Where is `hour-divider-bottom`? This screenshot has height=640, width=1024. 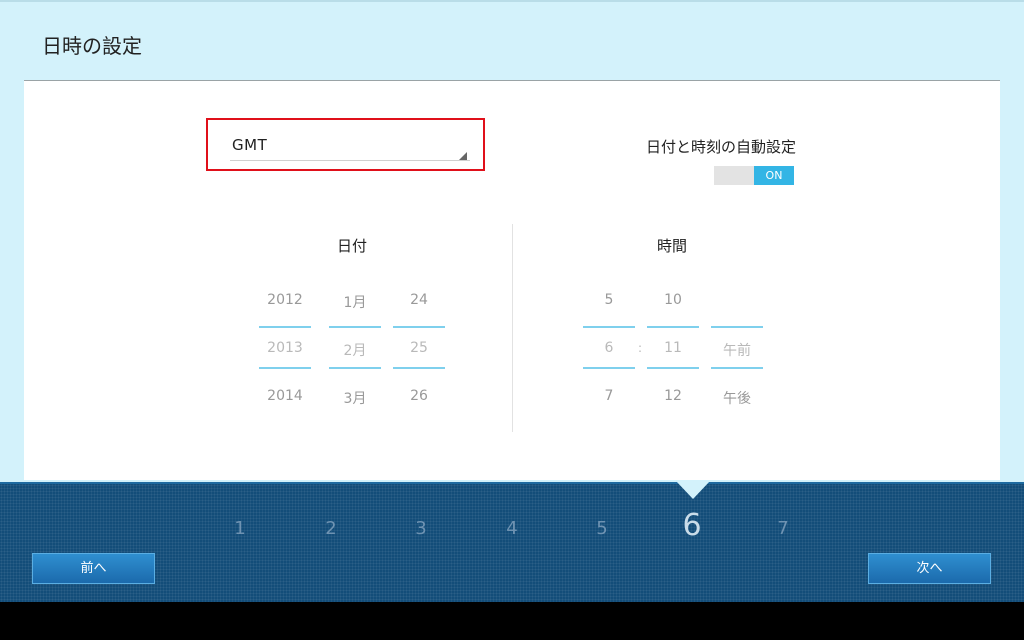 hour-divider-bottom is located at coordinates (609, 368).